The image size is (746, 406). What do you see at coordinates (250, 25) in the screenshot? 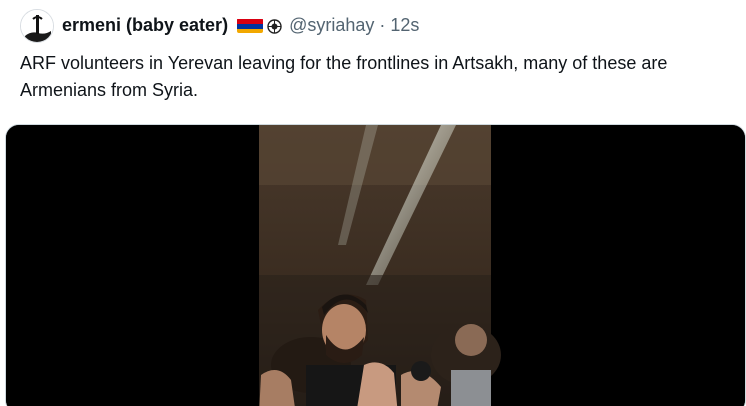
I see `armenia-flag-icon` at bounding box center [250, 25].